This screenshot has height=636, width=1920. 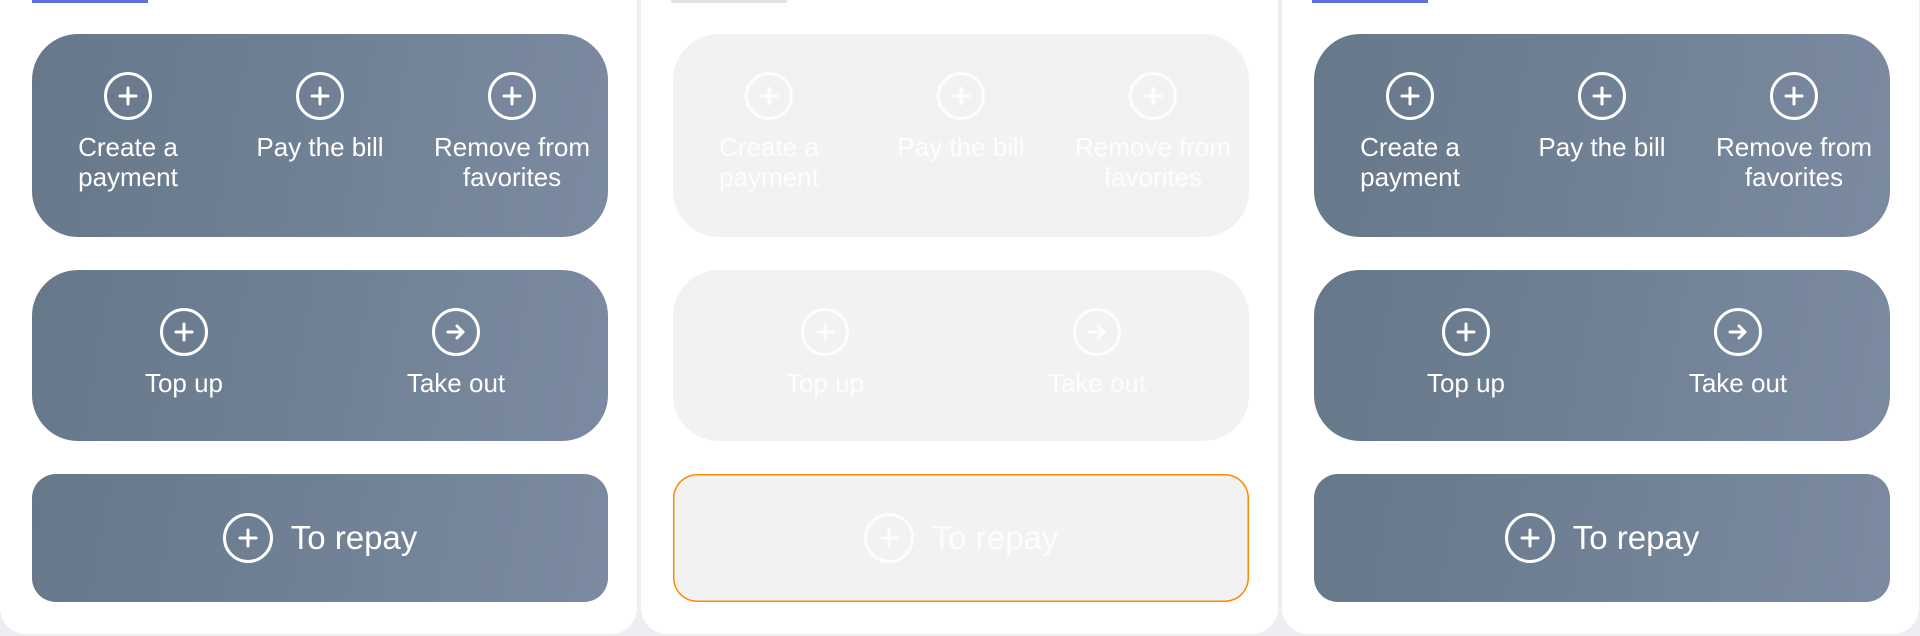 I want to click on pay-bill-button-disabled: Pay the bill, so click(x=961, y=132).